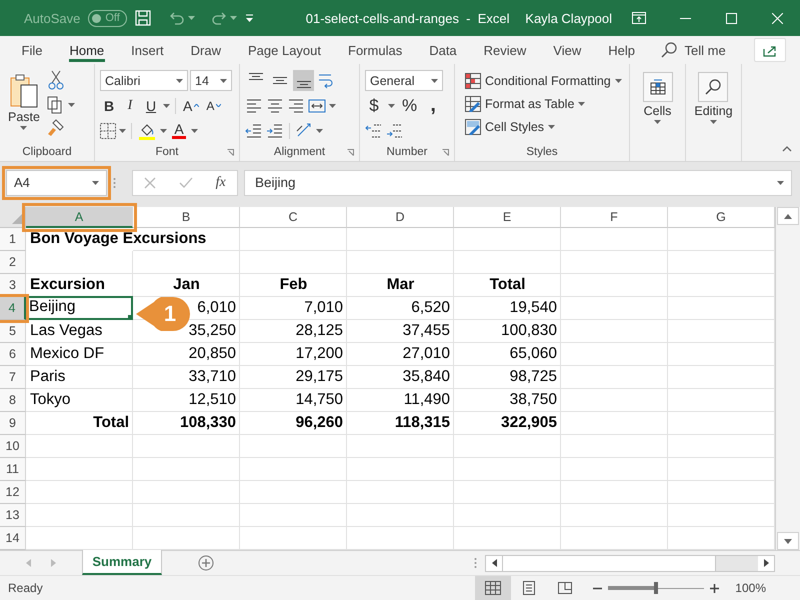 The image size is (800, 600). Describe the element at coordinates (67, 353) in the screenshot. I see `table-cell: Mexico DF` at that location.